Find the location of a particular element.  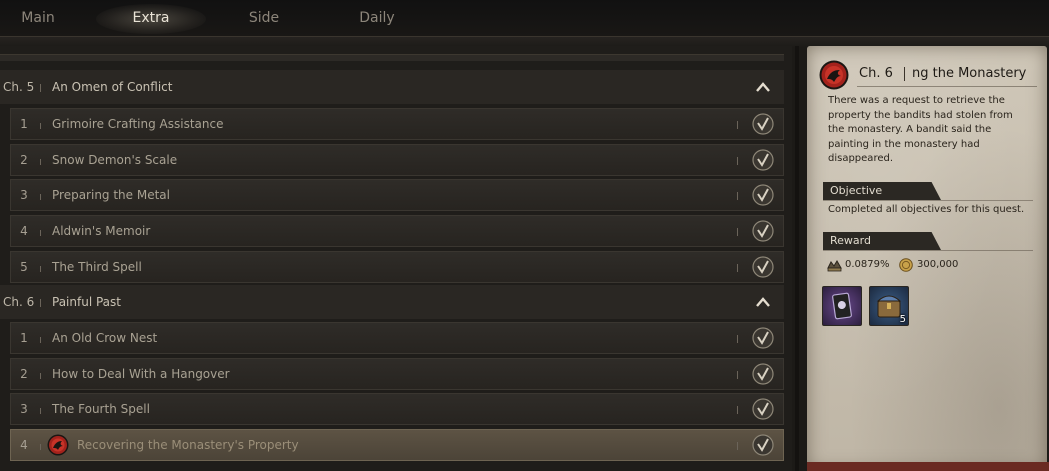

quest-row: 2 Snow Demon's Scale is located at coordinates (397, 160).